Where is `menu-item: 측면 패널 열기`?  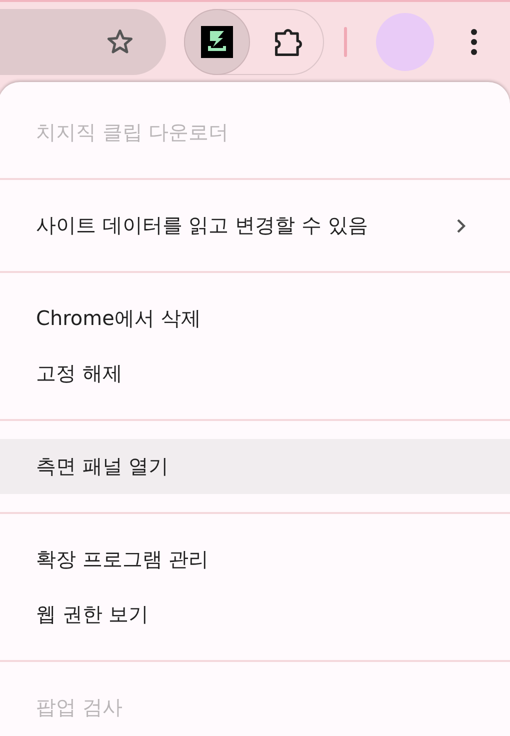 menu-item: 측면 패널 열기 is located at coordinates (255, 466).